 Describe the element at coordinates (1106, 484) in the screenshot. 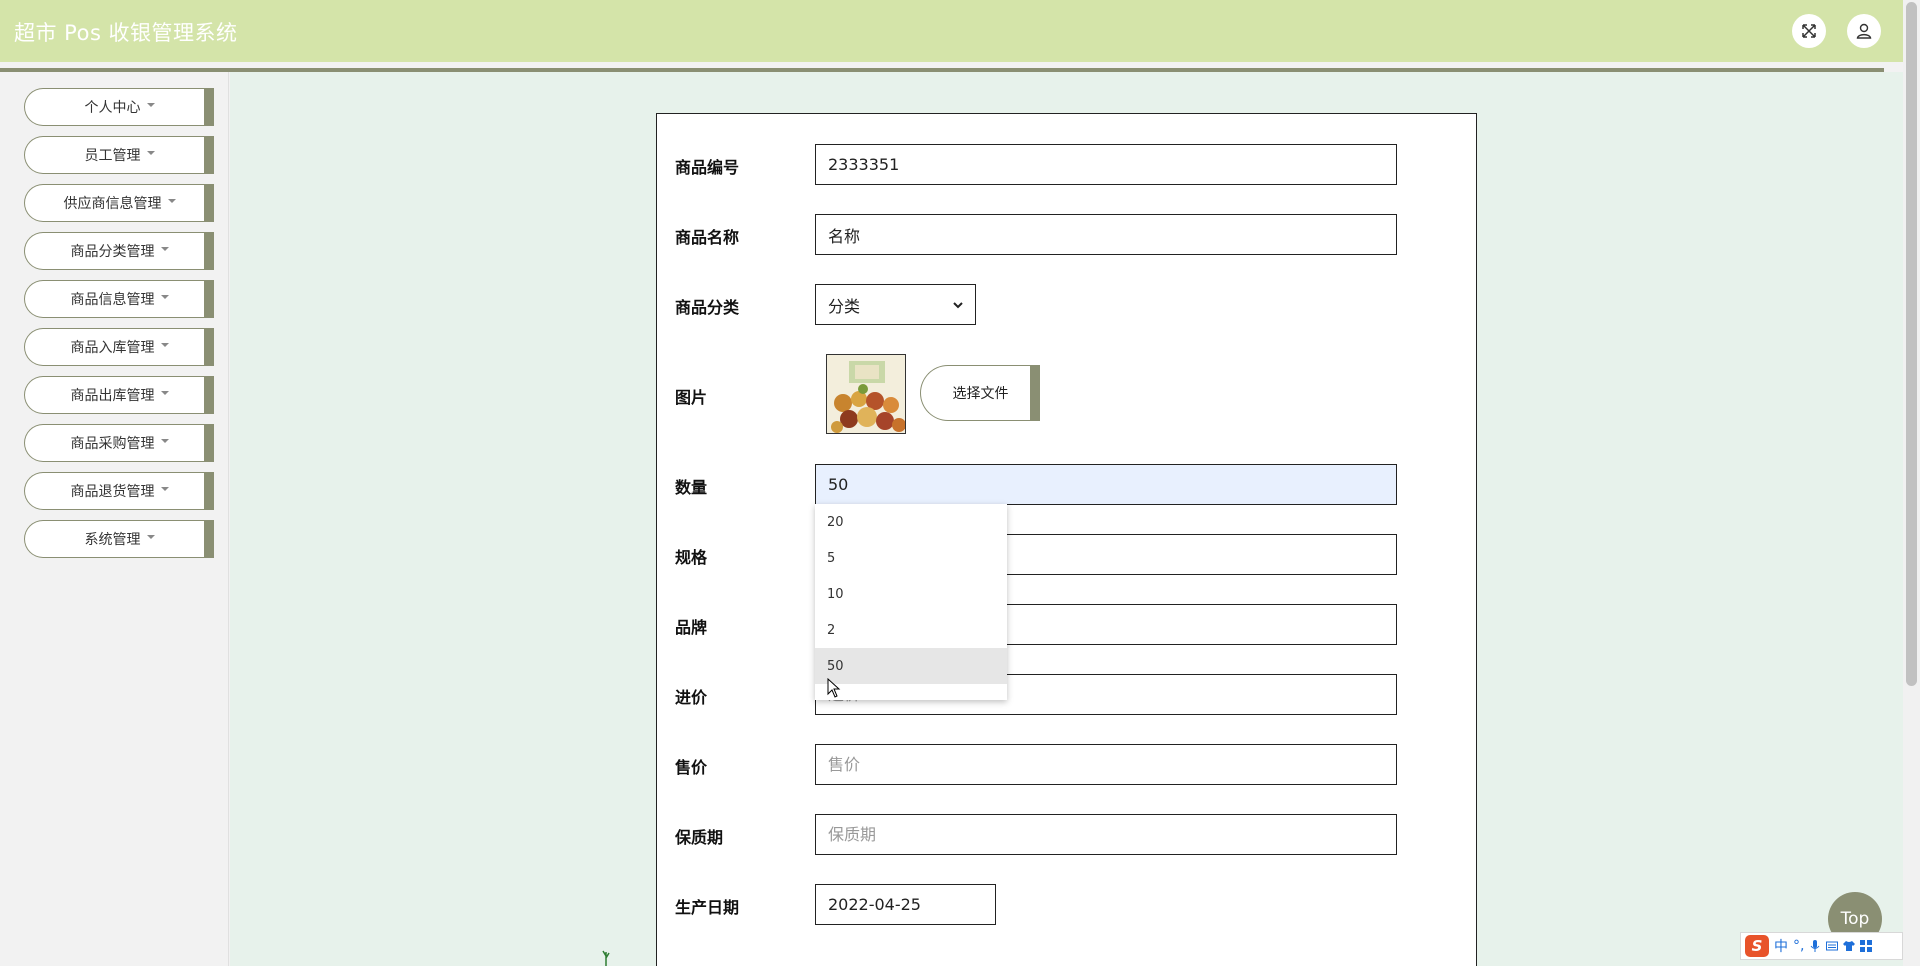

I see `quantity-input` at that location.